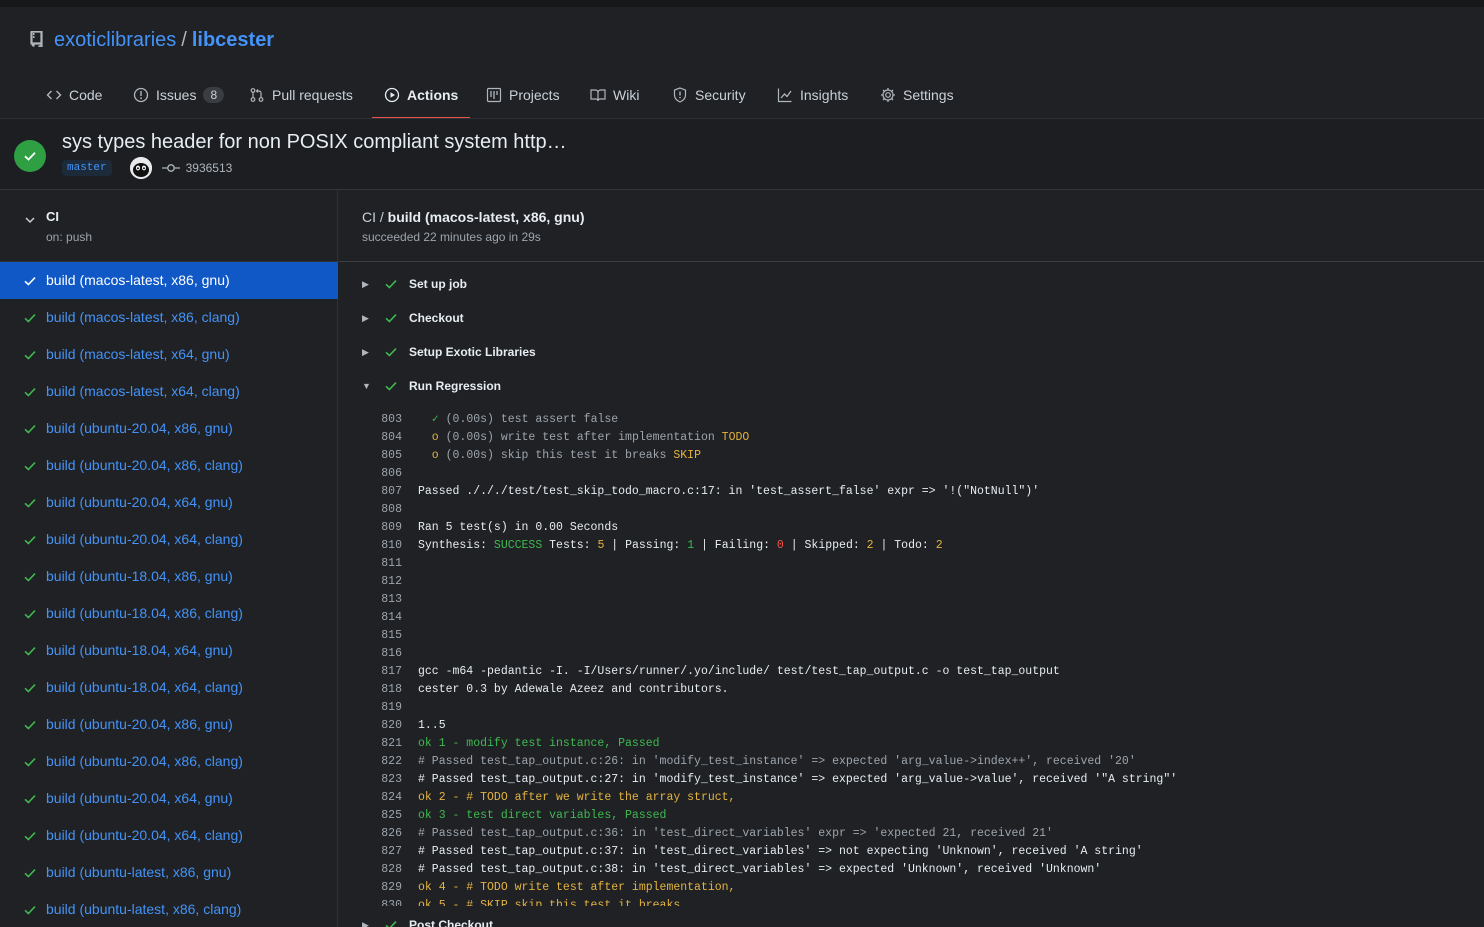 This screenshot has width=1484, height=927. I want to click on tab-projects: Projects, so click(523, 94).